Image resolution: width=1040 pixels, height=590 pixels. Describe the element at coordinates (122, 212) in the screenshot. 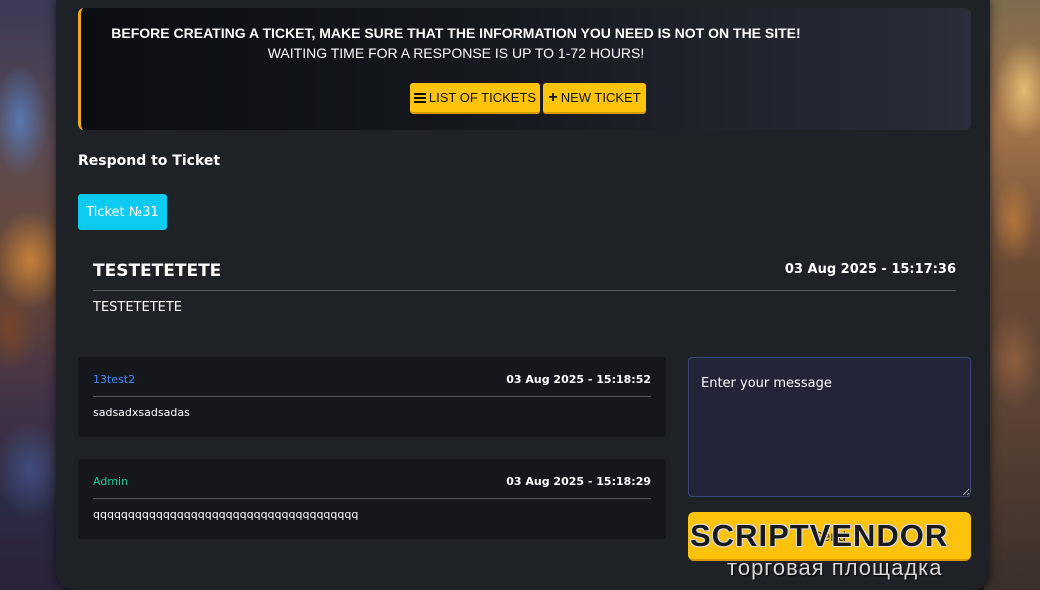

I see `ticket-number-badge: Ticket №31` at that location.